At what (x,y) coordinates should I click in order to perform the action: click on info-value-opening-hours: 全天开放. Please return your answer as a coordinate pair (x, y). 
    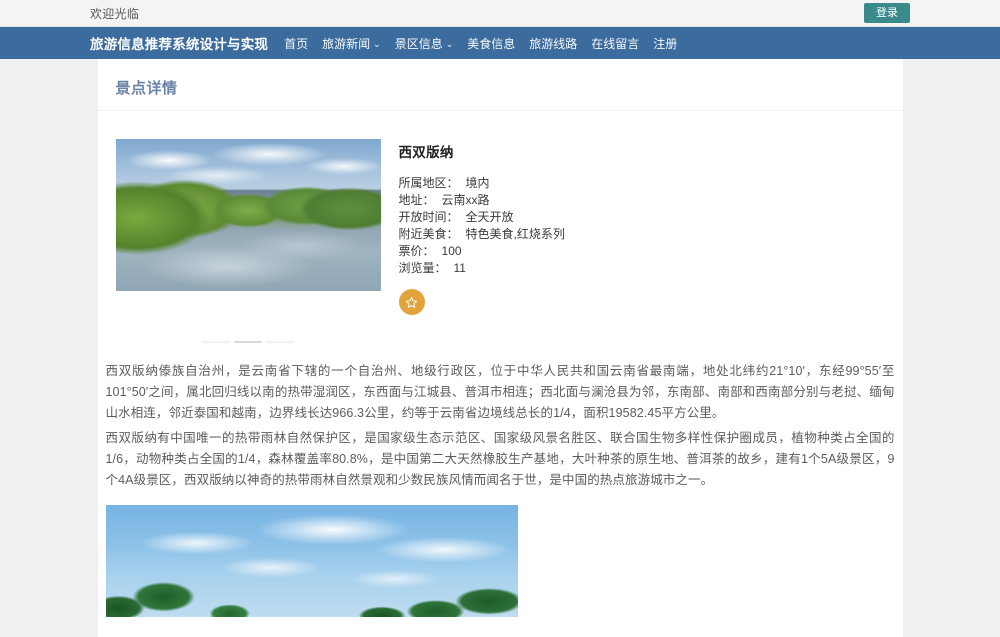
    Looking at the image, I should click on (489, 217).